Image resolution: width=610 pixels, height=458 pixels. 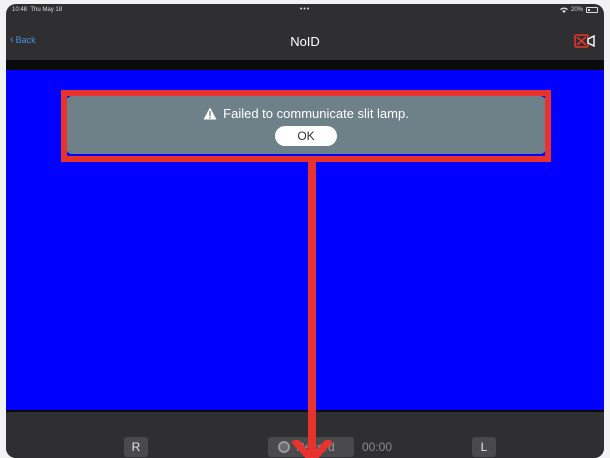 I want to click on wifi-icon, so click(x=563, y=10).